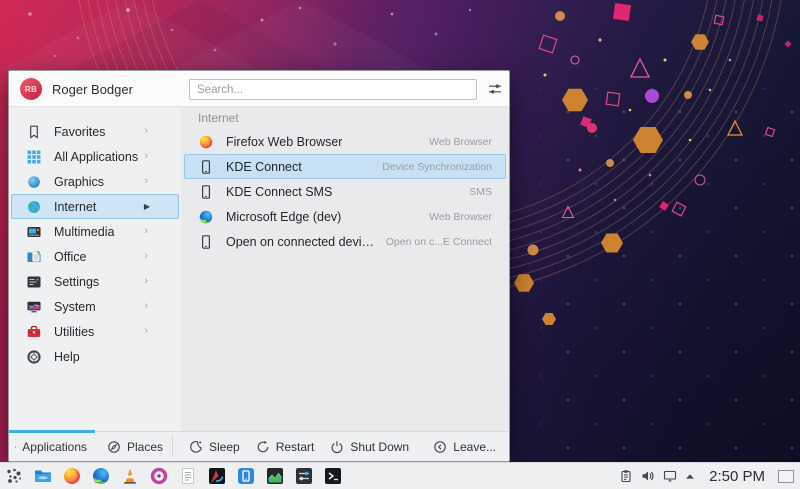 This screenshot has width=800, height=489. I want to click on footer-separator, so click(172, 446).